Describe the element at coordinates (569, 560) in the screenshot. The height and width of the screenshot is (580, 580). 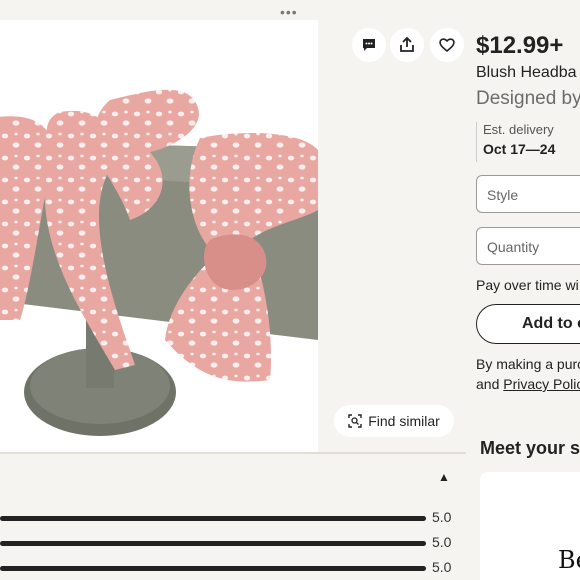
I see `seller-logo: Be` at that location.